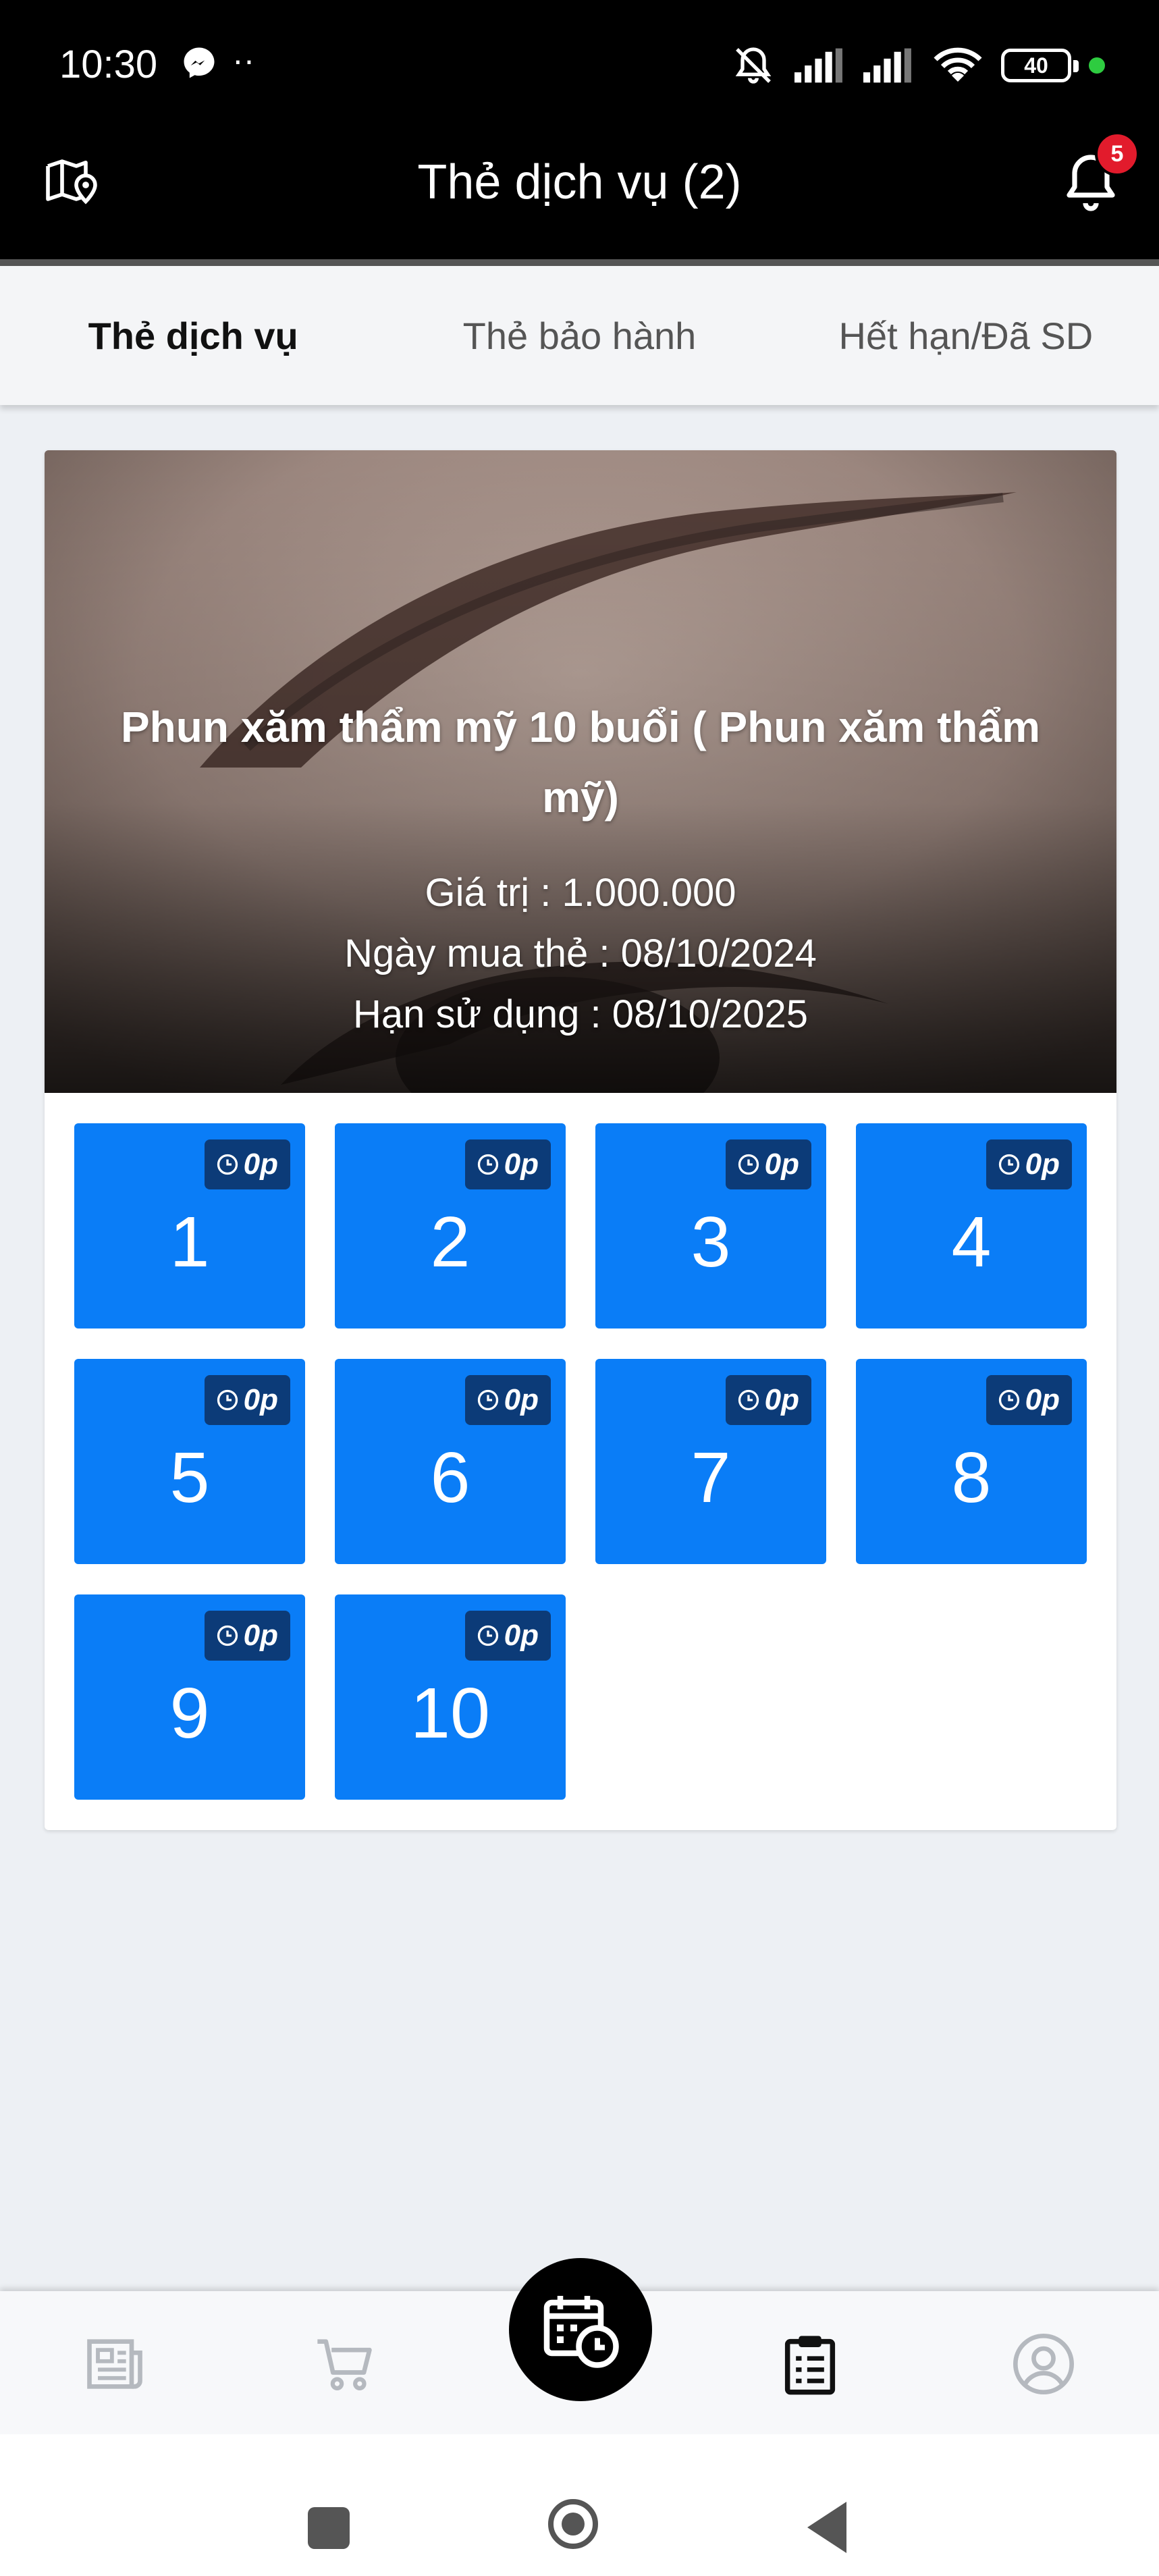 Image resolution: width=1159 pixels, height=2576 pixels. Describe the element at coordinates (329, 2528) in the screenshot. I see `recents-button` at that location.